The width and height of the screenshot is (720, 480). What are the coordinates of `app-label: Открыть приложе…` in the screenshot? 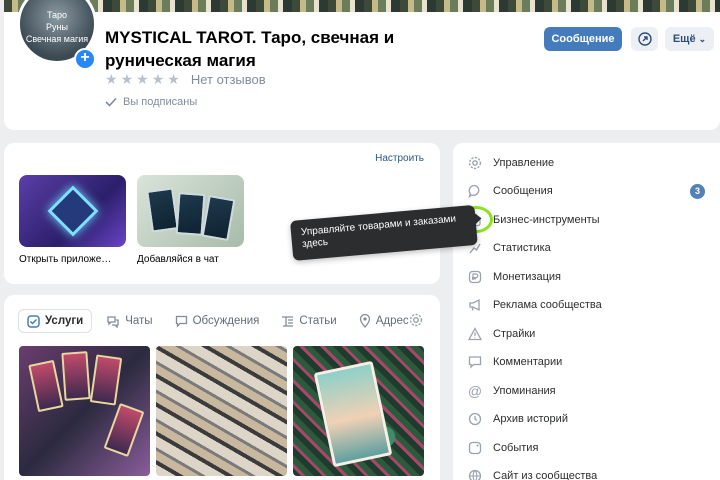 It's located at (65, 259).